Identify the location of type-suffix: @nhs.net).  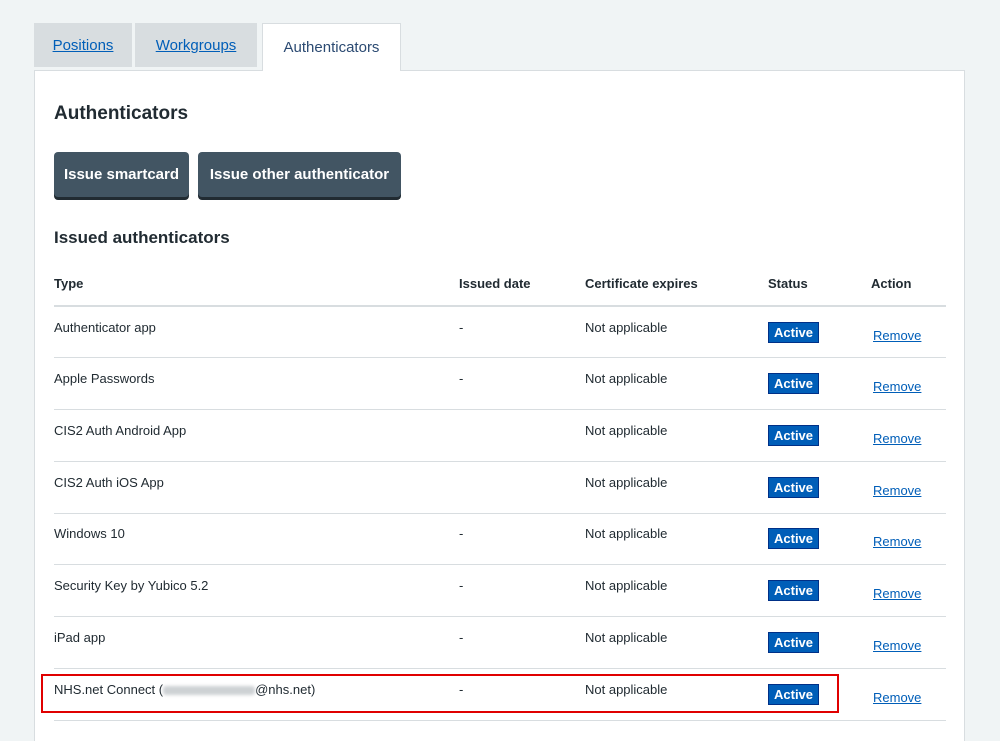
(285, 689).